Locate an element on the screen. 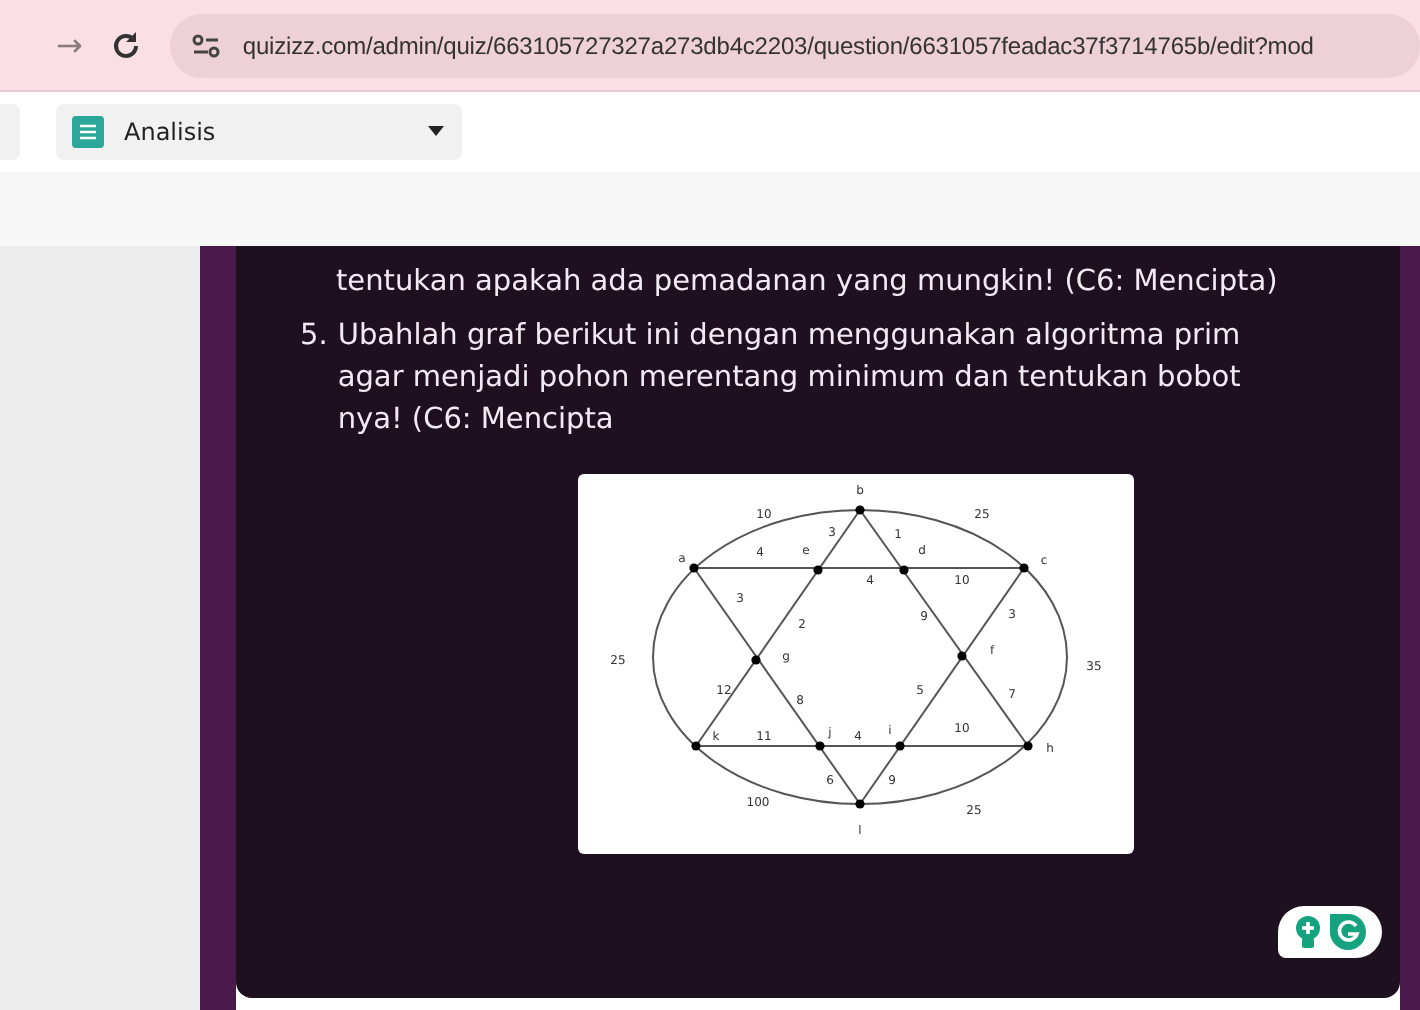 Image resolution: width=1420 pixels, height=1010 pixels. item-number: 5. is located at coordinates (314, 337).